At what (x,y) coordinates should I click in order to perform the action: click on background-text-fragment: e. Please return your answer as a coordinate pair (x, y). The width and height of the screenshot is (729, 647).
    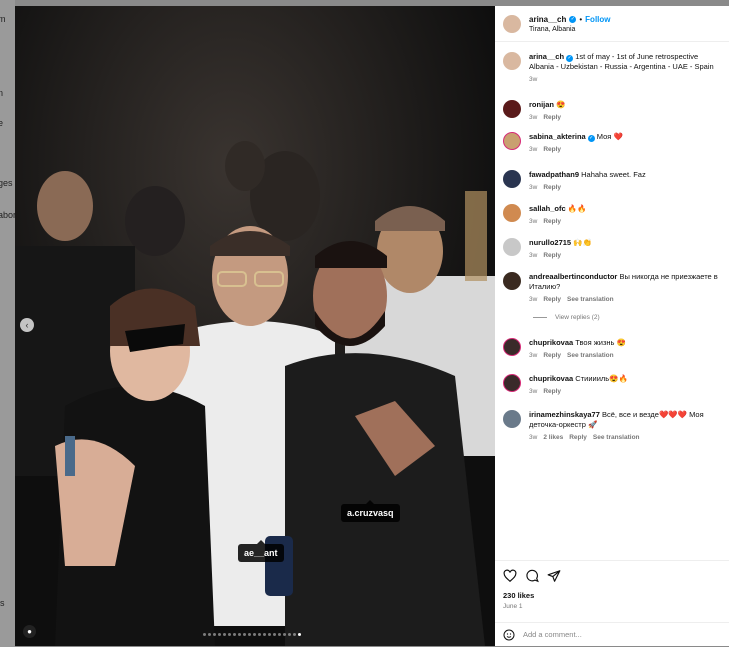
    Looking at the image, I should click on (2, 123).